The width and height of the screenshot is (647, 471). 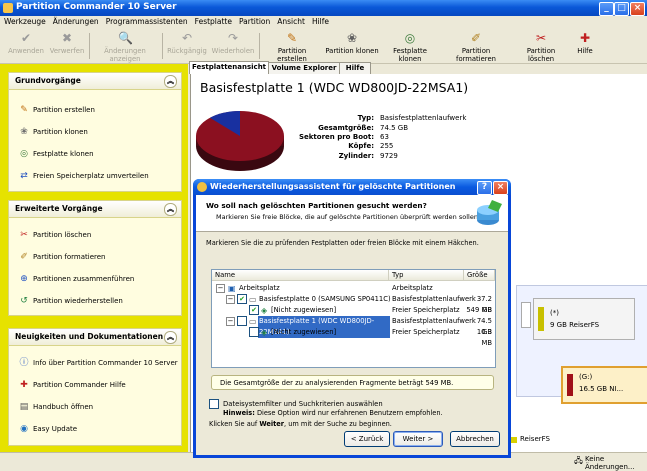 I want to click on redistribute-icon: ⇄, so click(x=24, y=176).